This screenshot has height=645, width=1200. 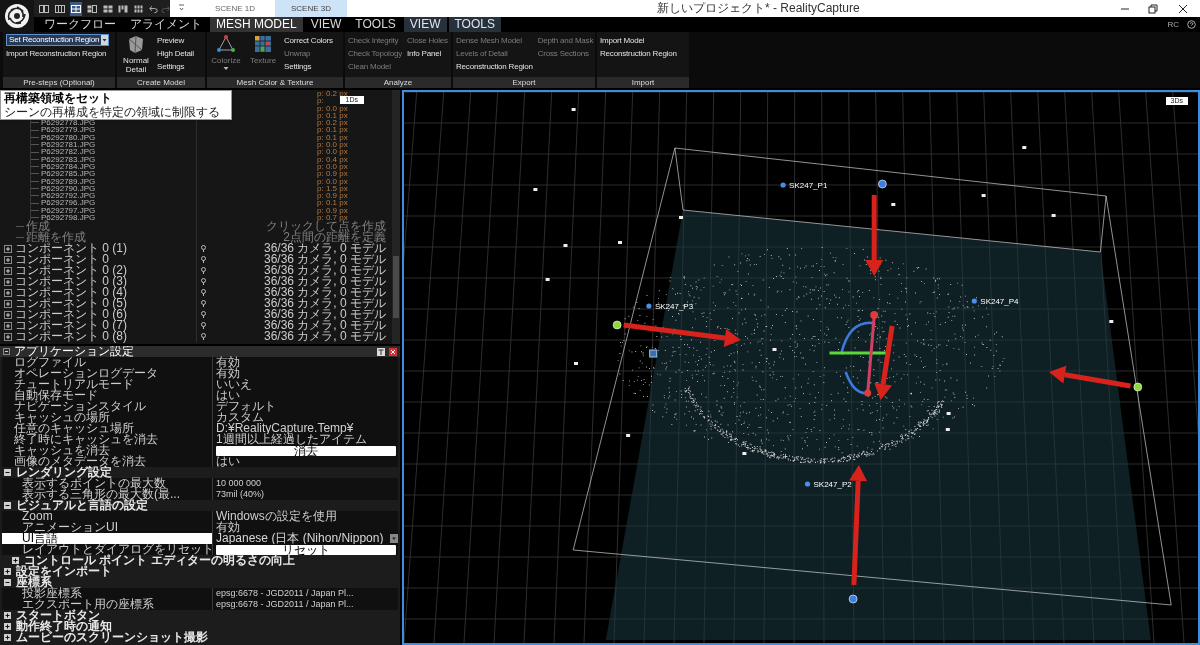 I want to click on undo-icon, so click(x=153, y=8).